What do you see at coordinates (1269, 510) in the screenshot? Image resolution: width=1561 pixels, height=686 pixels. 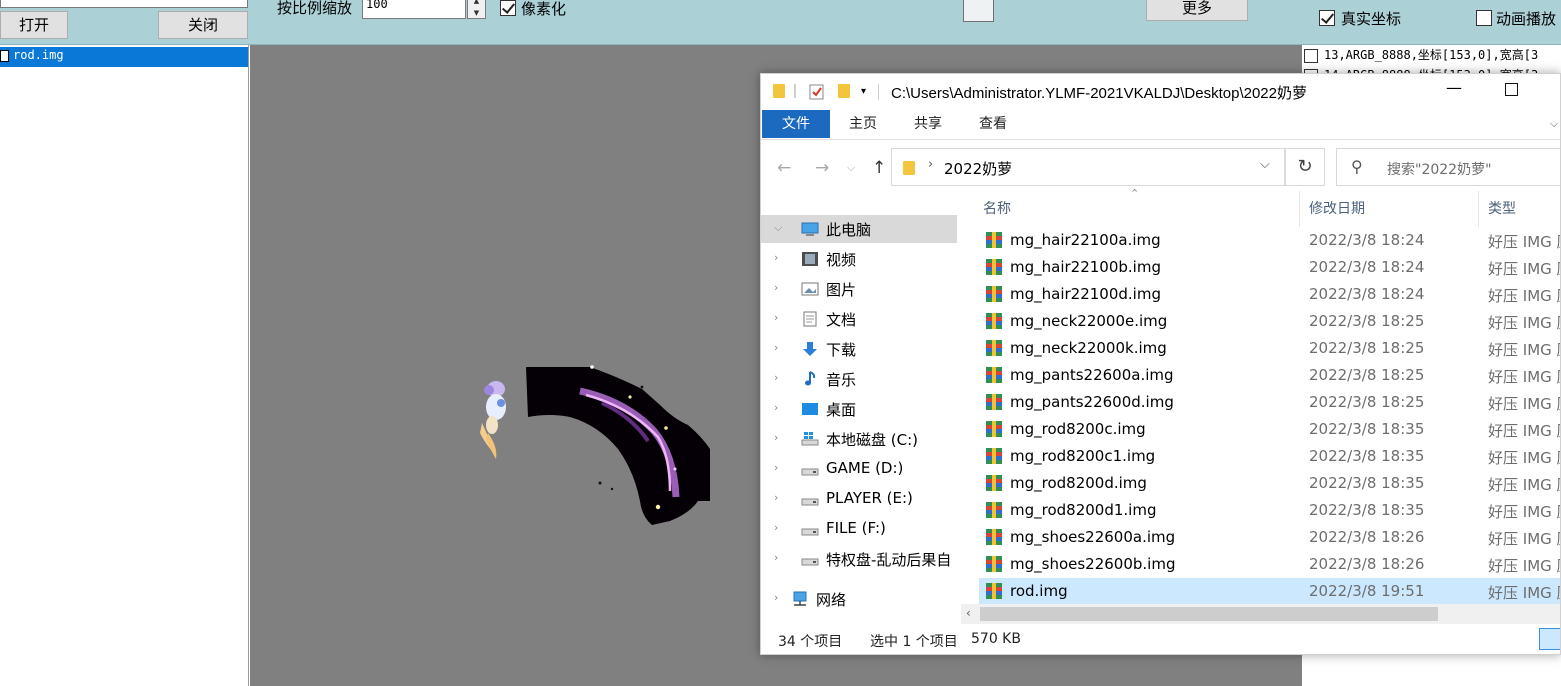 I see `file-row: mg_rod8200d1.img 2022/3/8 18:35 好压 IMG 压` at bounding box center [1269, 510].